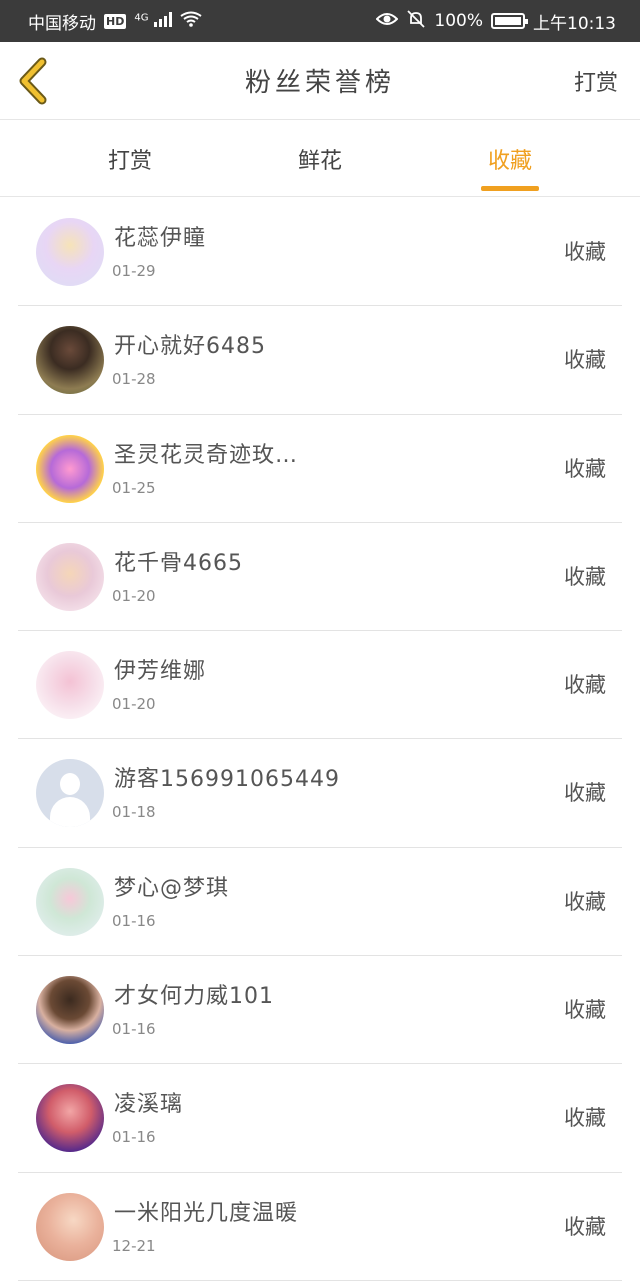 This screenshot has height=1281, width=640. What do you see at coordinates (320, 21) in the screenshot?
I see `status-bar: 中国移动 HD 4G 100% 上午10:13` at bounding box center [320, 21].